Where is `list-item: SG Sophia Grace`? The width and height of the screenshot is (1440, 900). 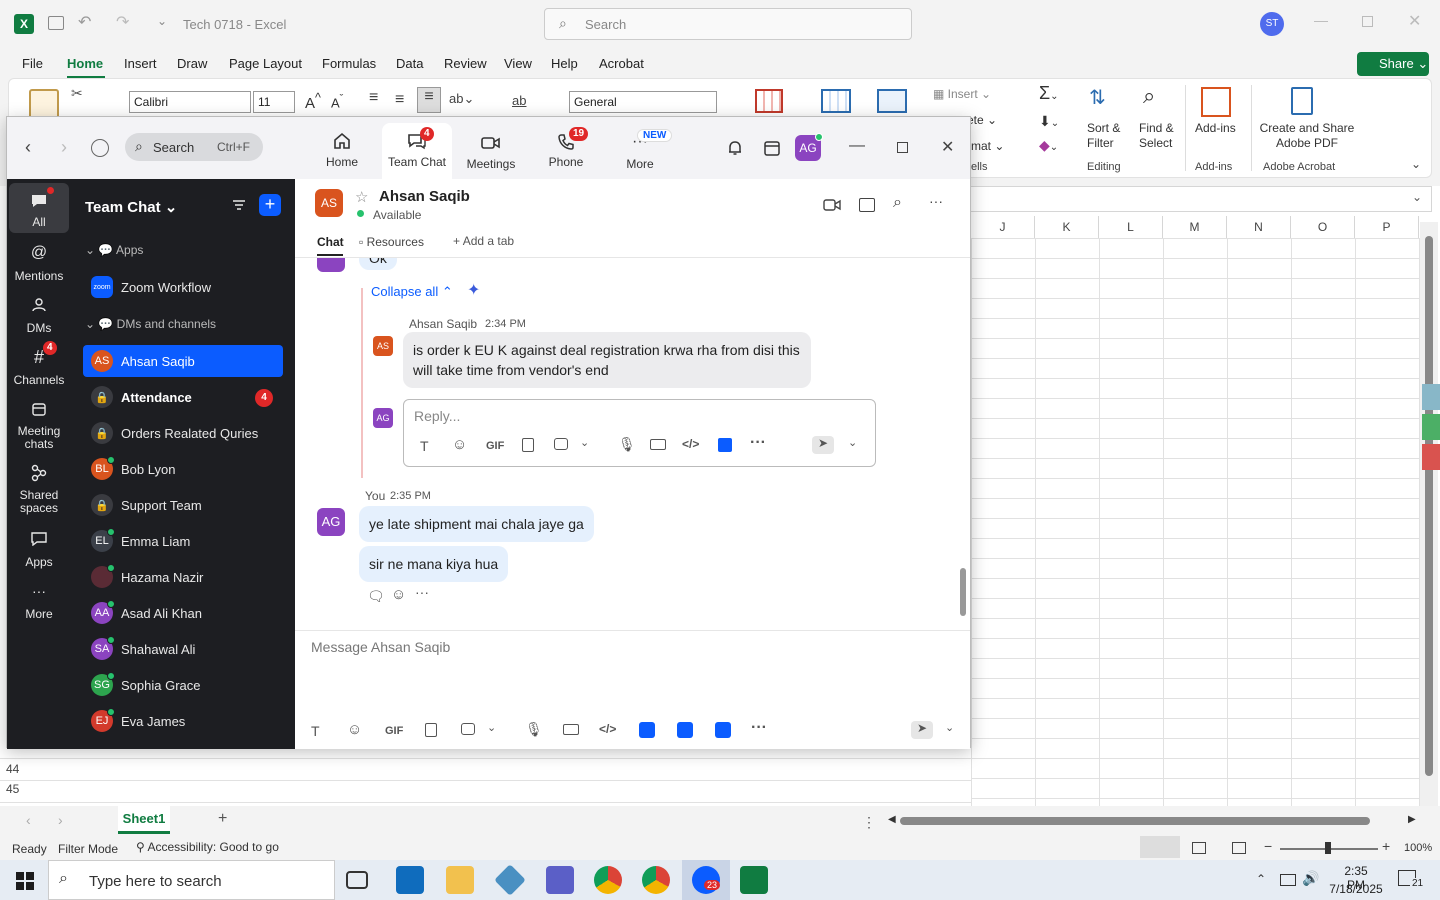 list-item: SG Sophia Grace is located at coordinates (183, 685).